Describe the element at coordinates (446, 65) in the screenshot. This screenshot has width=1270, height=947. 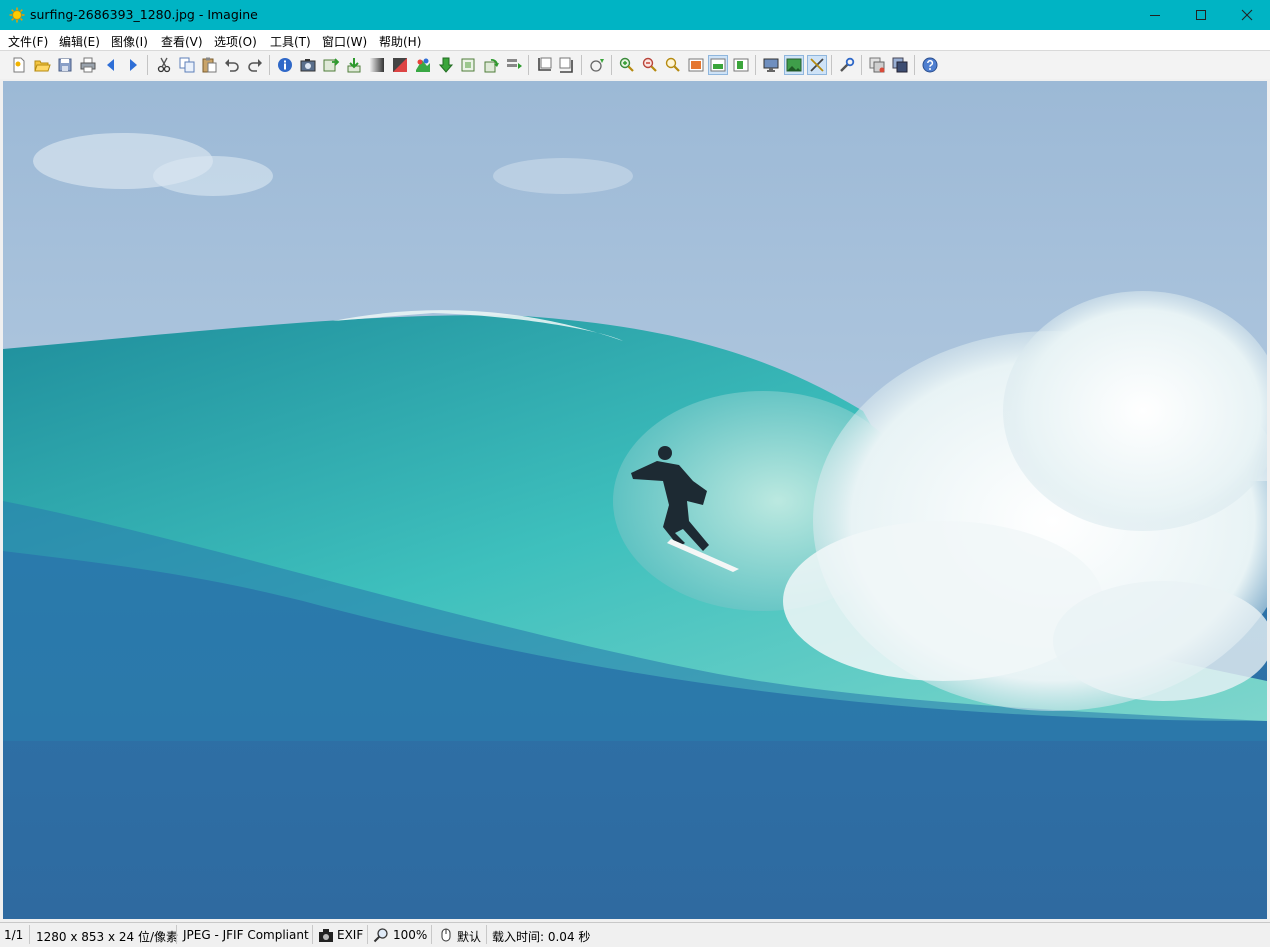
I see `down-arrow-icon` at that location.